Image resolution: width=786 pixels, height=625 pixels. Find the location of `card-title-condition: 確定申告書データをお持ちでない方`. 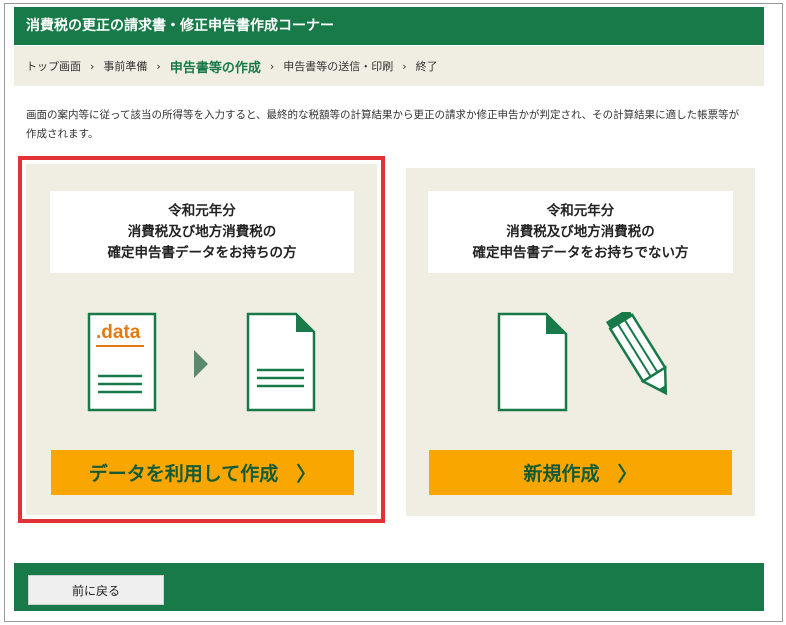

card-title-condition: 確定申告書データをお持ちでない方 is located at coordinates (580, 252).